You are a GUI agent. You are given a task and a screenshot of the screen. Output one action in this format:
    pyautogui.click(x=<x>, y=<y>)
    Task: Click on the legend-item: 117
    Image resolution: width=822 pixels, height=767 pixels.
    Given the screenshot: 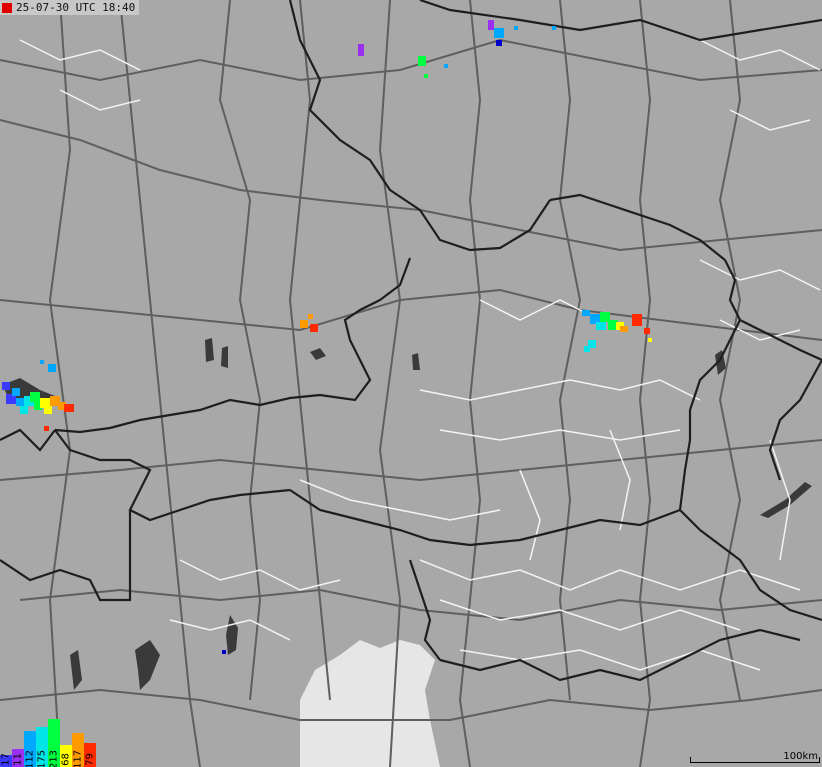 What is the action you would take?
    pyautogui.click(x=78, y=750)
    